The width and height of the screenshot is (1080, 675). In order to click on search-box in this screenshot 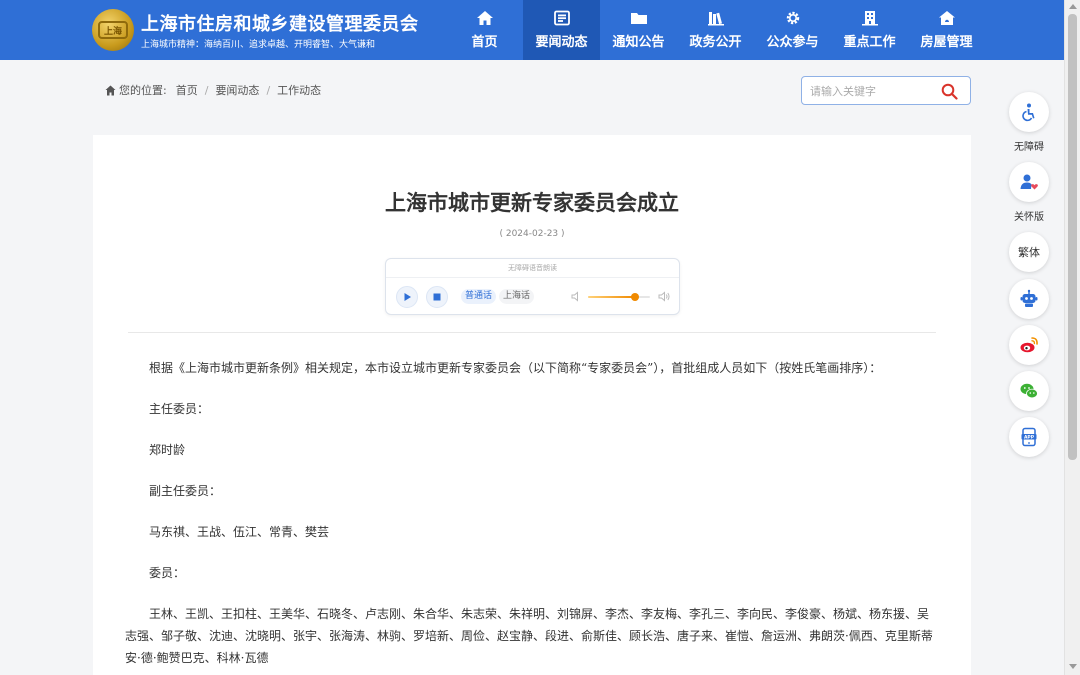, I will do `click(886, 90)`.